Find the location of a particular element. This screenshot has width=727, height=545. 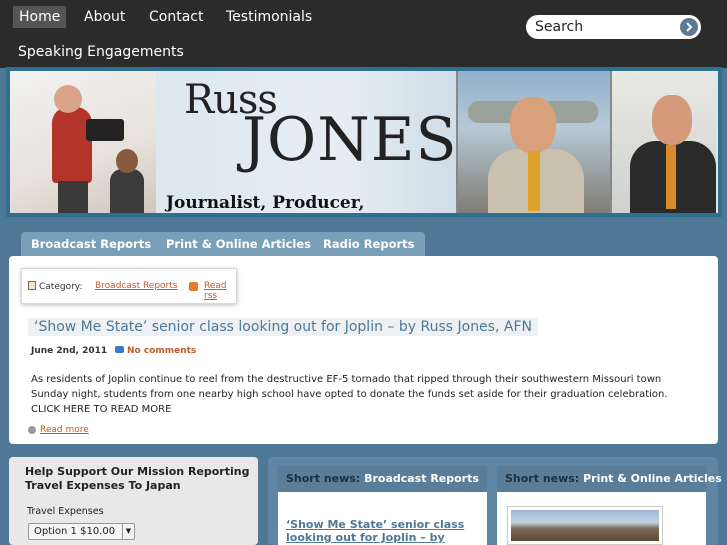

search-submit-button is located at coordinates (689, 27).